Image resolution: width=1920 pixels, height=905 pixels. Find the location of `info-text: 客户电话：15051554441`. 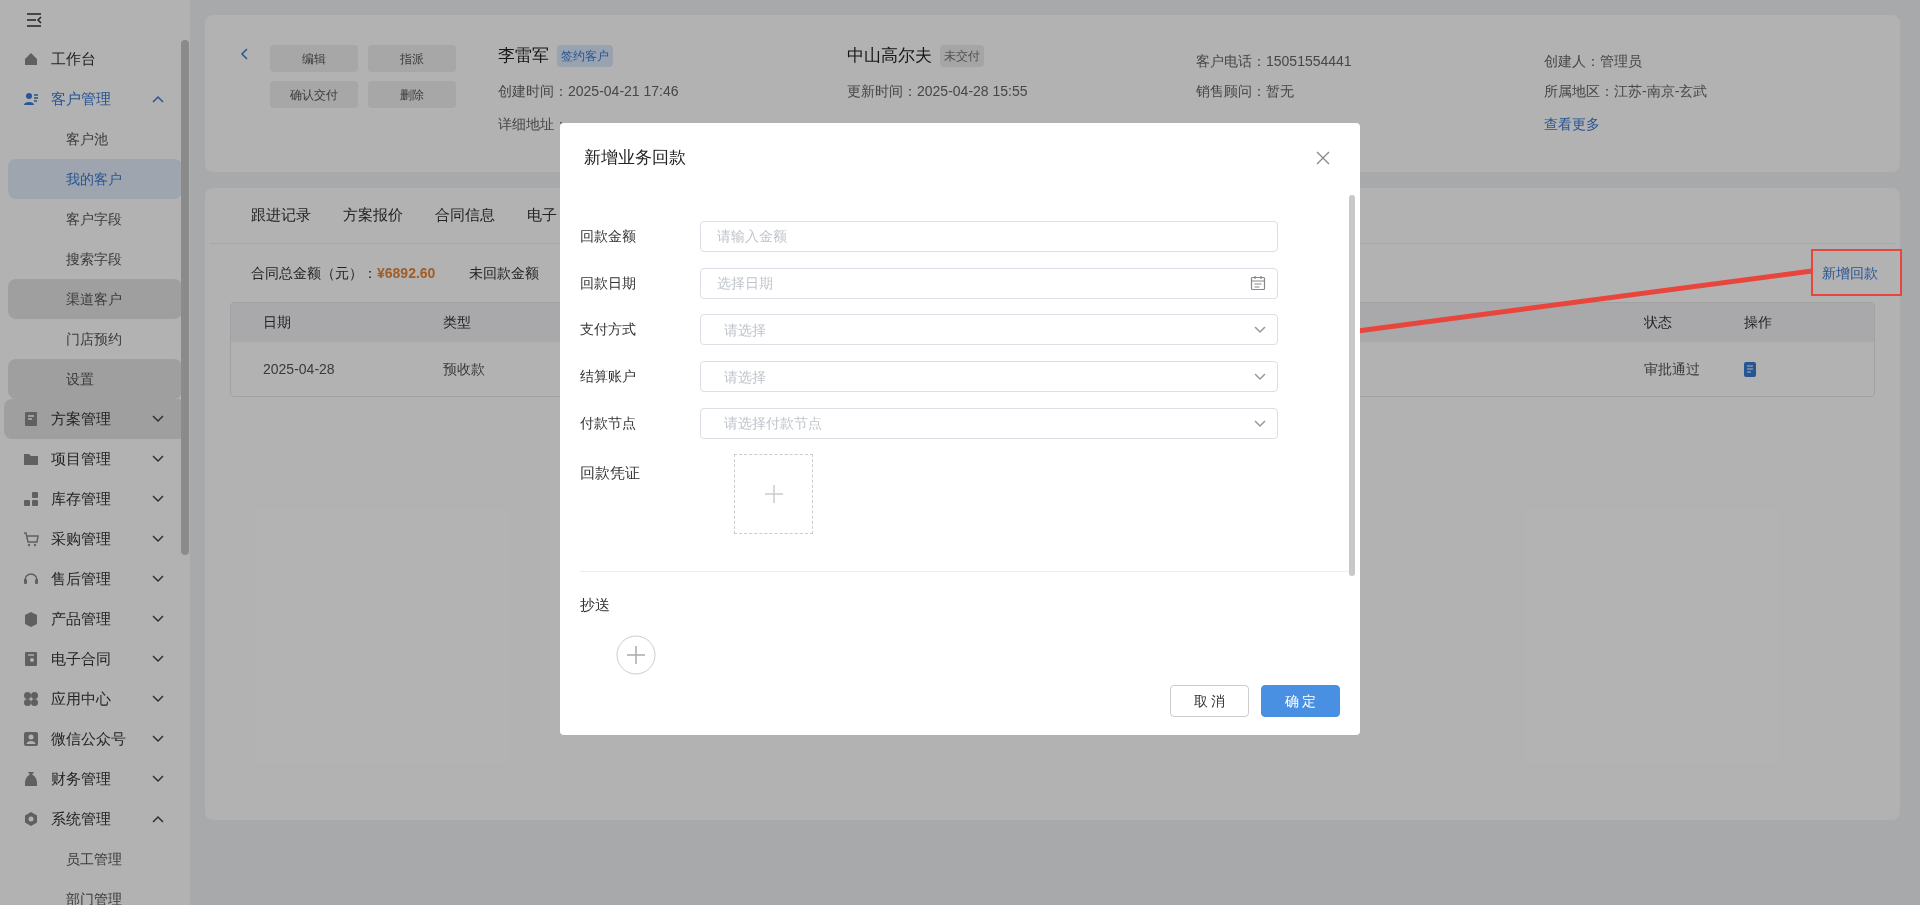

info-text: 客户电话：15051554441 is located at coordinates (1274, 61).